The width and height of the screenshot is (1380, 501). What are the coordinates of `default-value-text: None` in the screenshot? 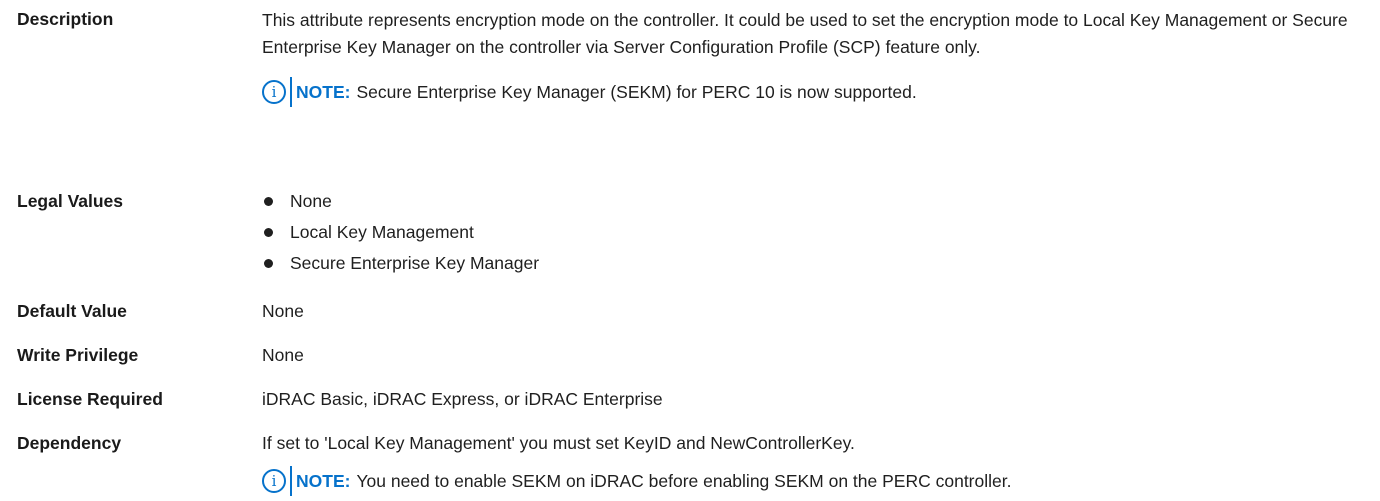 It's located at (283, 311).